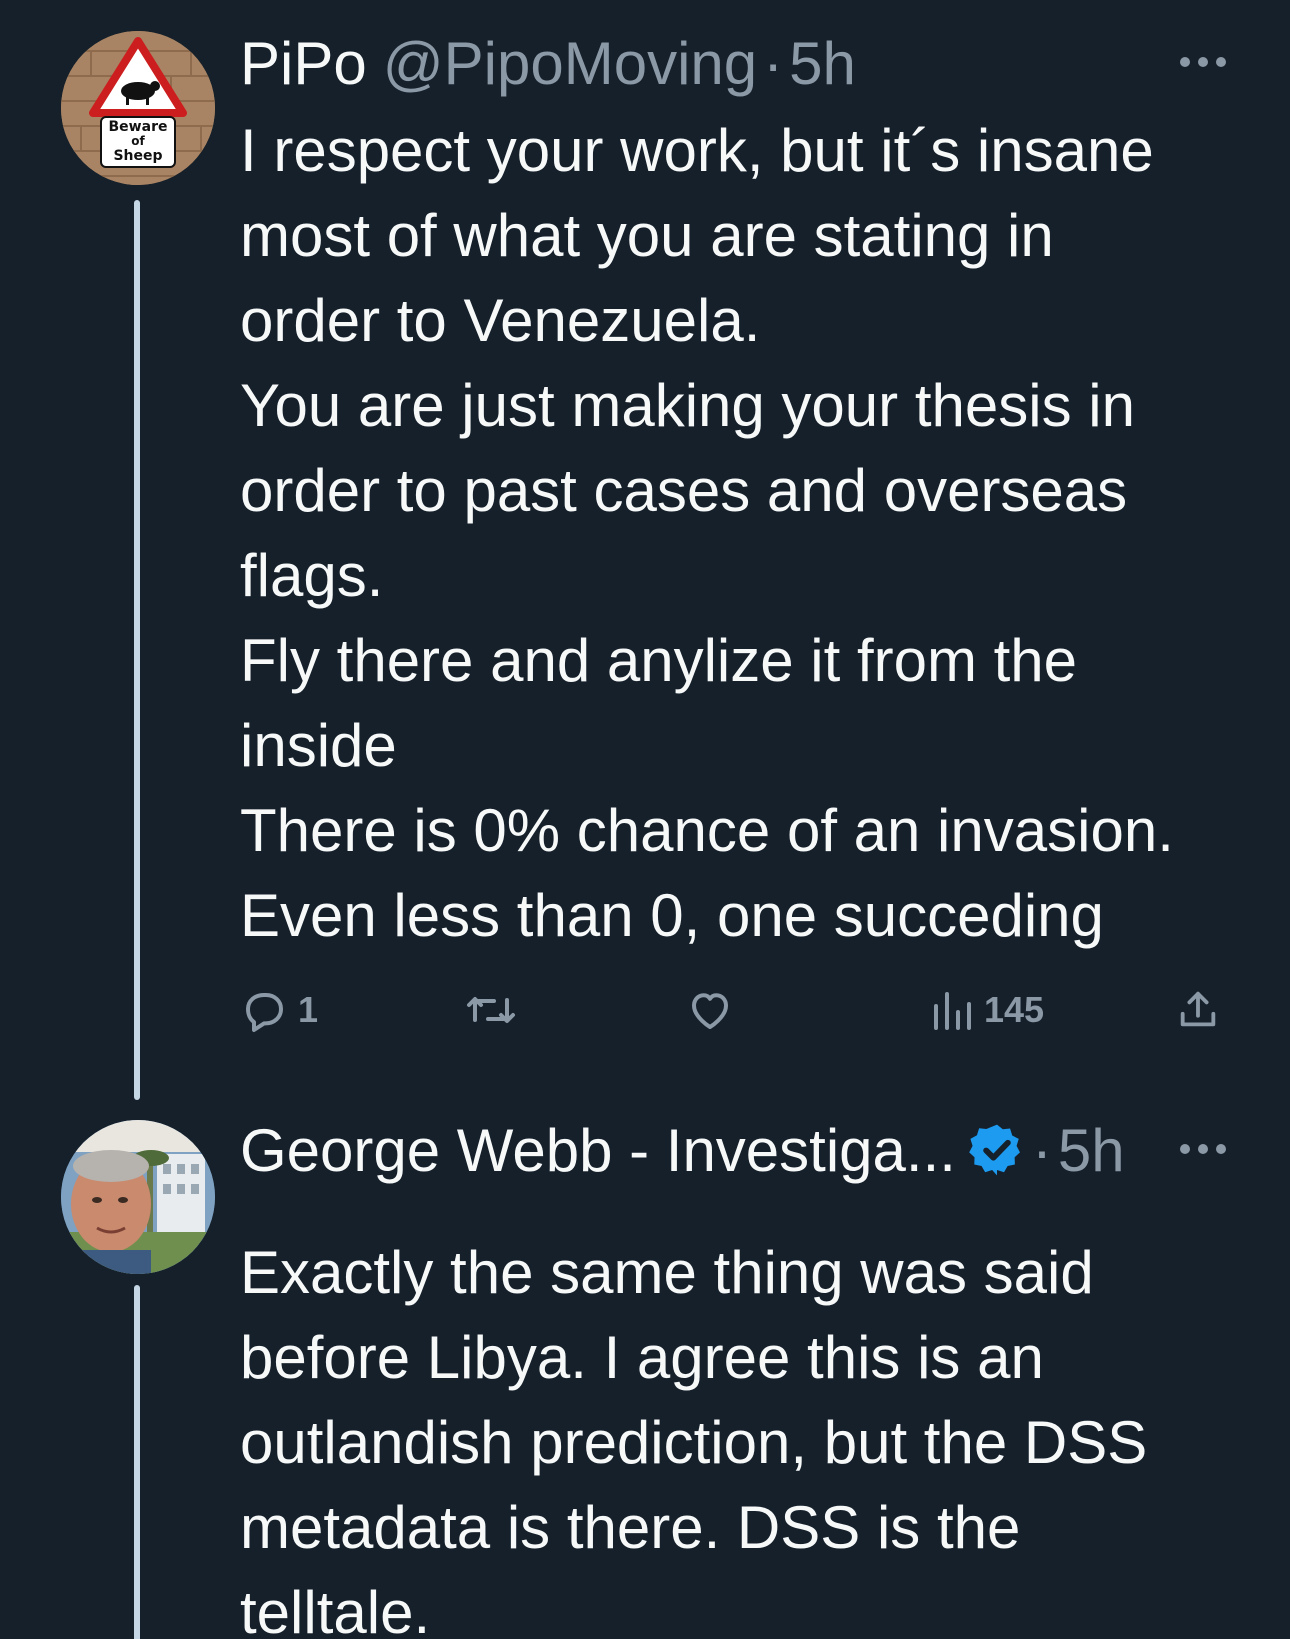  What do you see at coordinates (667, 1272) in the screenshot?
I see `text-line: Exactly the same thing was said` at bounding box center [667, 1272].